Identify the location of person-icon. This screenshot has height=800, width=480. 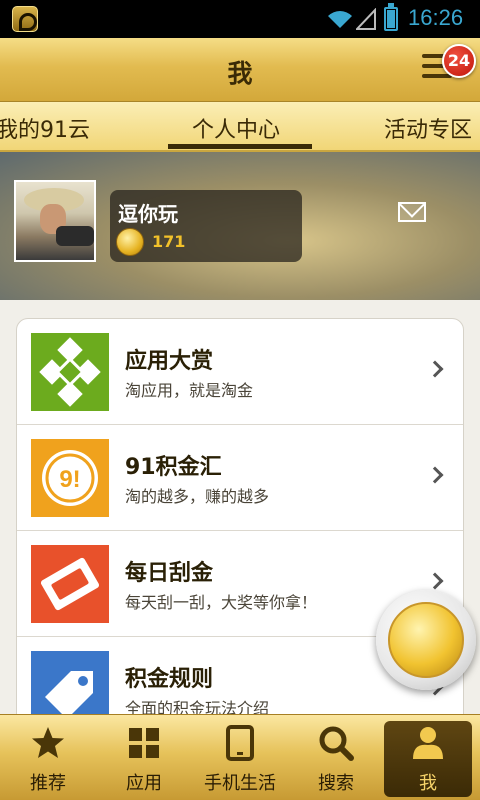
(428, 743).